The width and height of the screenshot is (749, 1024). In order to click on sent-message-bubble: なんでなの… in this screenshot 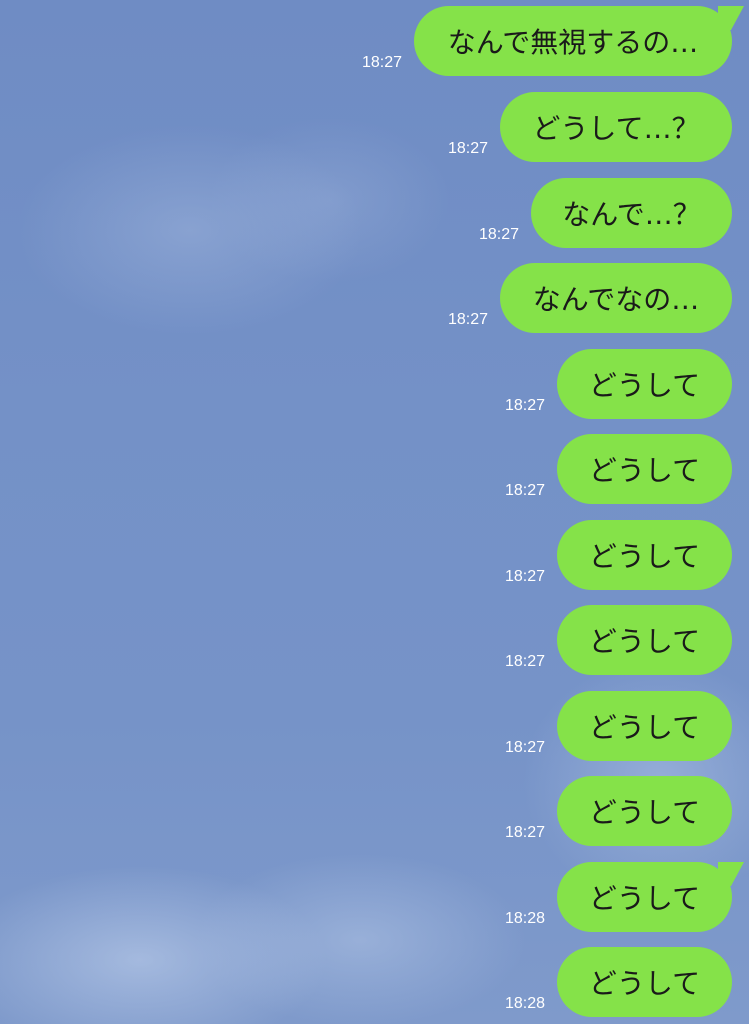, I will do `click(616, 298)`.